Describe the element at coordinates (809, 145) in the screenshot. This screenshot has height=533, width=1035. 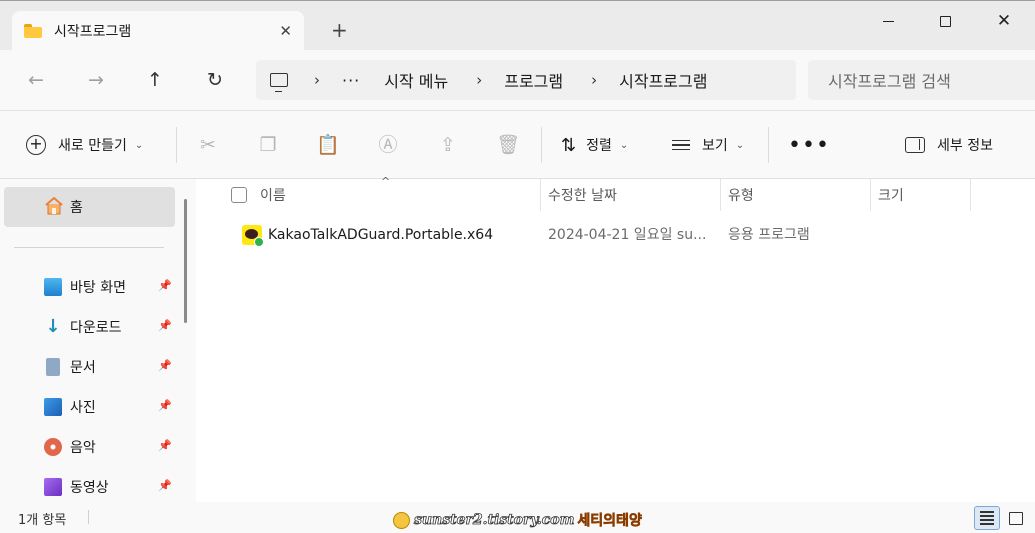
I see `more-options-button: •••` at that location.